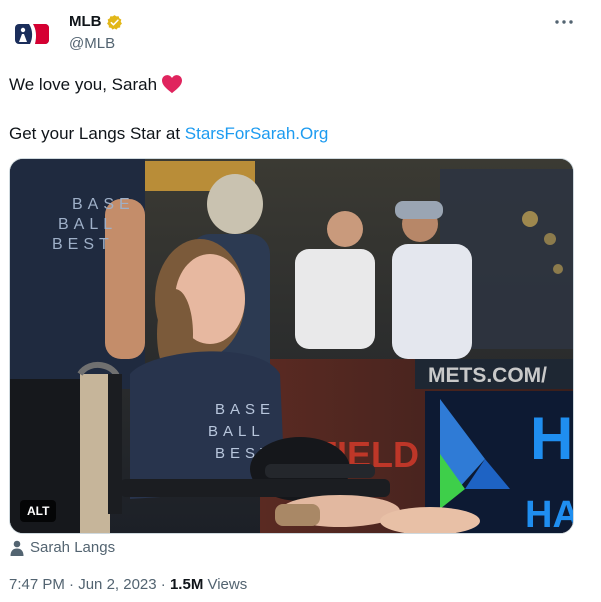 The height and width of the screenshot is (602, 601). I want to click on alt-text-button: ALT, so click(38, 511).